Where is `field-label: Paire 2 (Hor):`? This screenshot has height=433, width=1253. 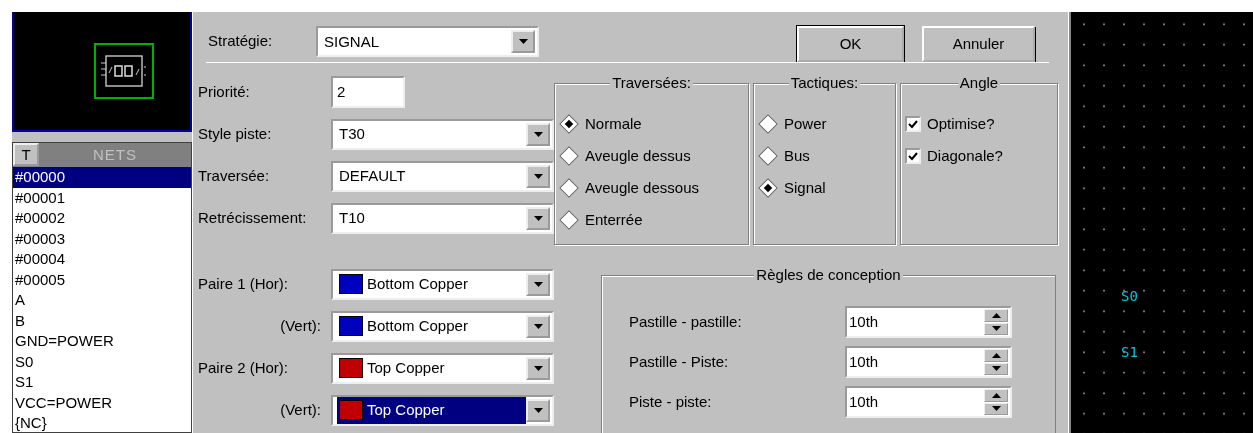 field-label: Paire 2 (Hor): is located at coordinates (244, 368).